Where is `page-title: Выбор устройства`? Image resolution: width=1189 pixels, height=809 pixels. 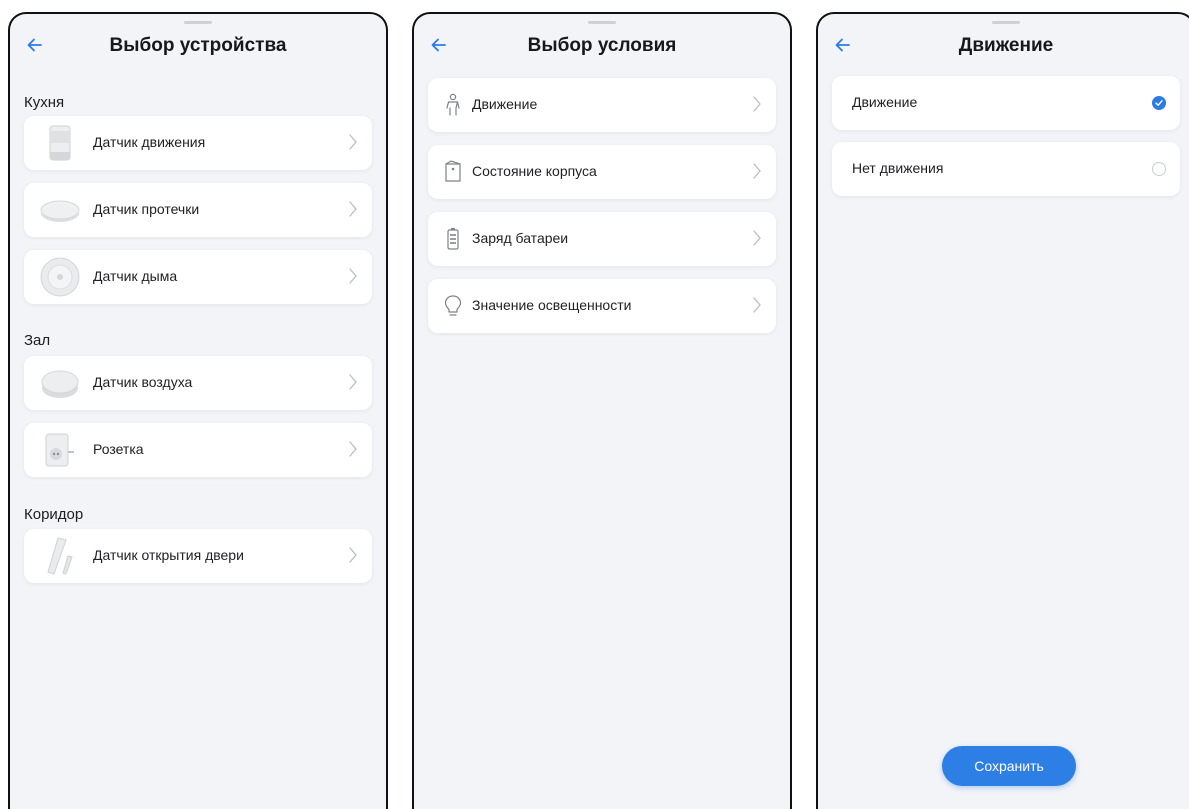 page-title: Выбор устройства is located at coordinates (198, 45).